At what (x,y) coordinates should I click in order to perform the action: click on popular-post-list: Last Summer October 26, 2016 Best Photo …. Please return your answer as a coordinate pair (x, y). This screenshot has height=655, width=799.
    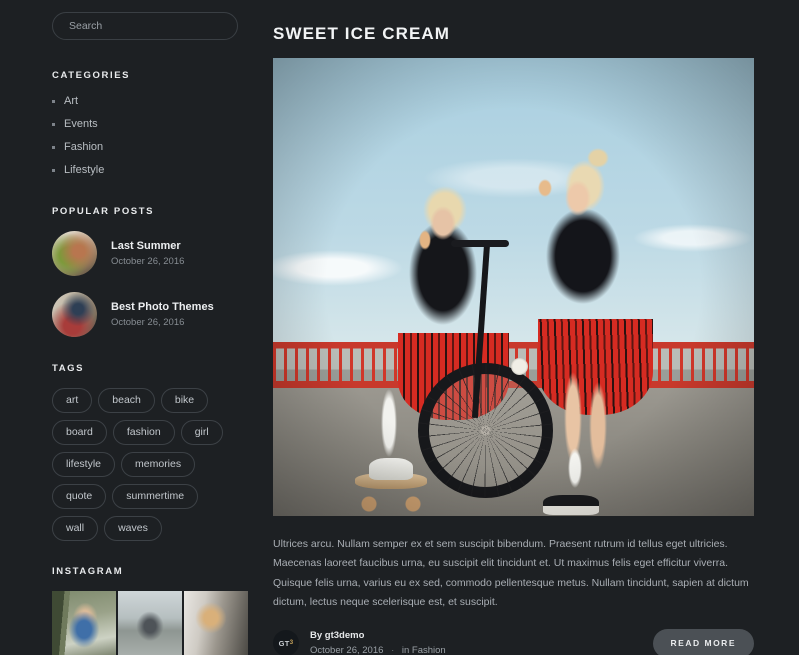
    Looking at the image, I should click on (148, 284).